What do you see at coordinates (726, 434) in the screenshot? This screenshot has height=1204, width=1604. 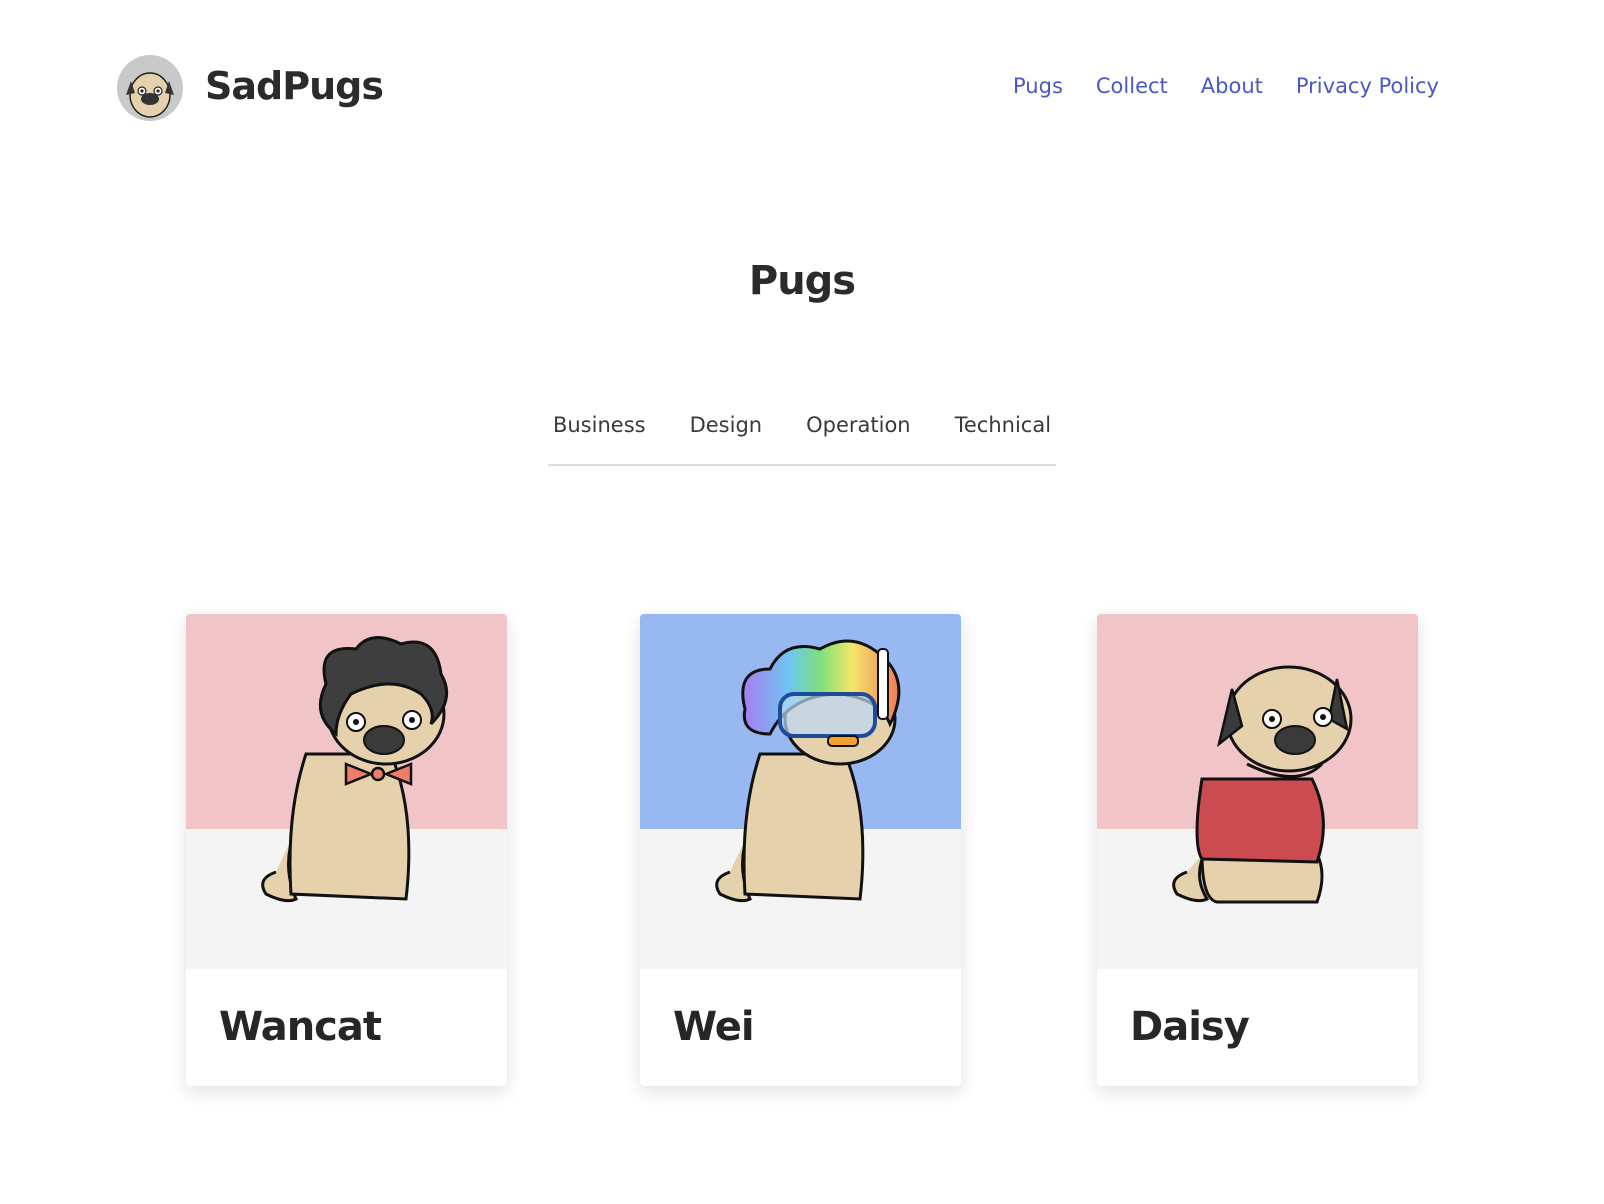 I see `tab-design: Design` at bounding box center [726, 434].